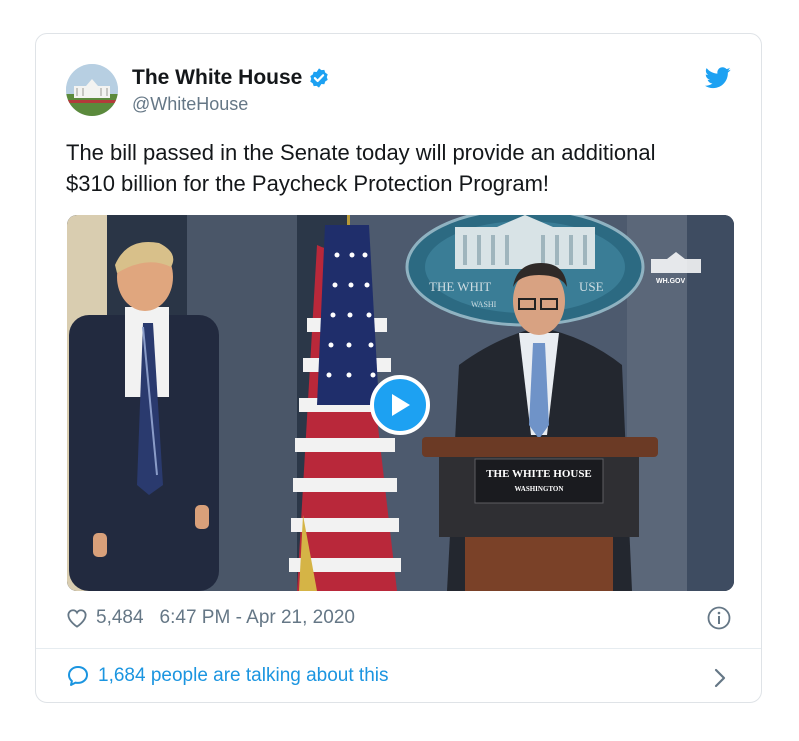 Image resolution: width=799 pixels, height=741 pixels. What do you see at coordinates (719, 618) in the screenshot?
I see `info-icon` at bounding box center [719, 618].